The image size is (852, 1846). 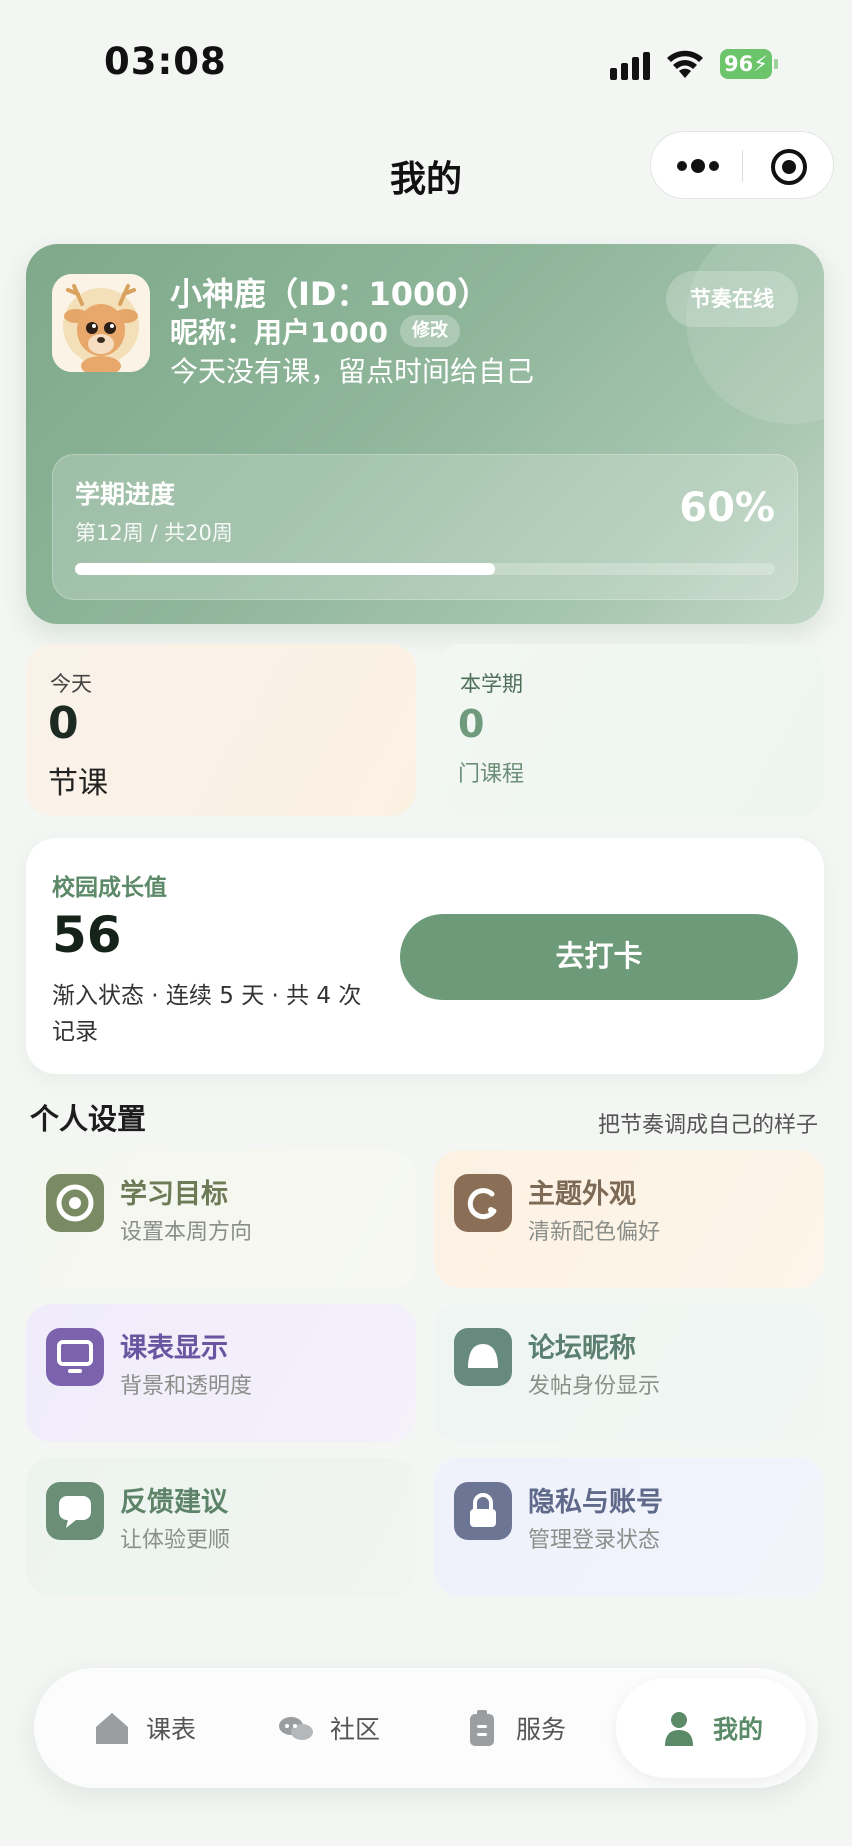 I want to click on community-icon, so click(x=295, y=1728).